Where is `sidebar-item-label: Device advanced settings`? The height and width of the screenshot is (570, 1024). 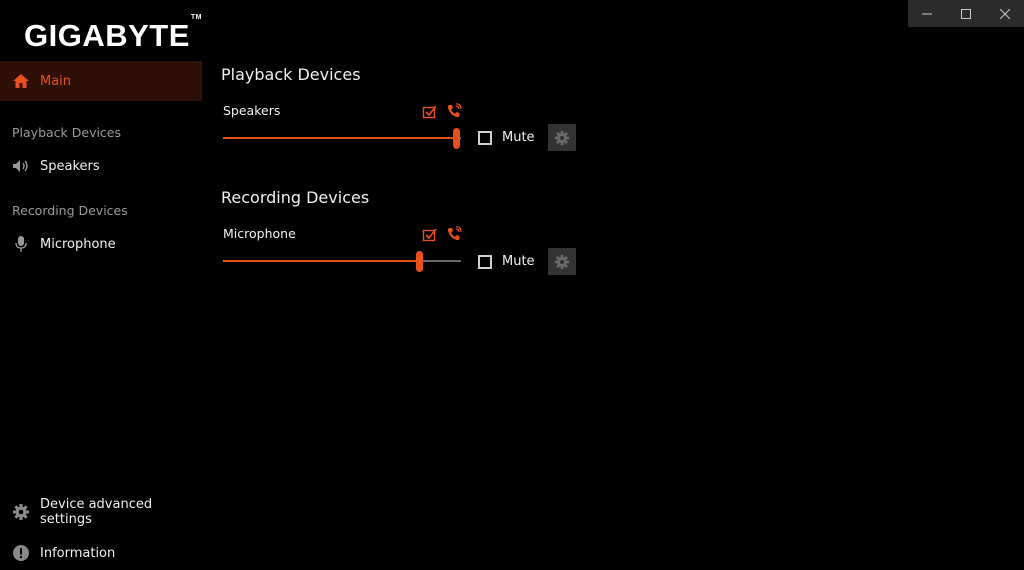 sidebar-item-label: Device advanced settings is located at coordinates (96, 512).